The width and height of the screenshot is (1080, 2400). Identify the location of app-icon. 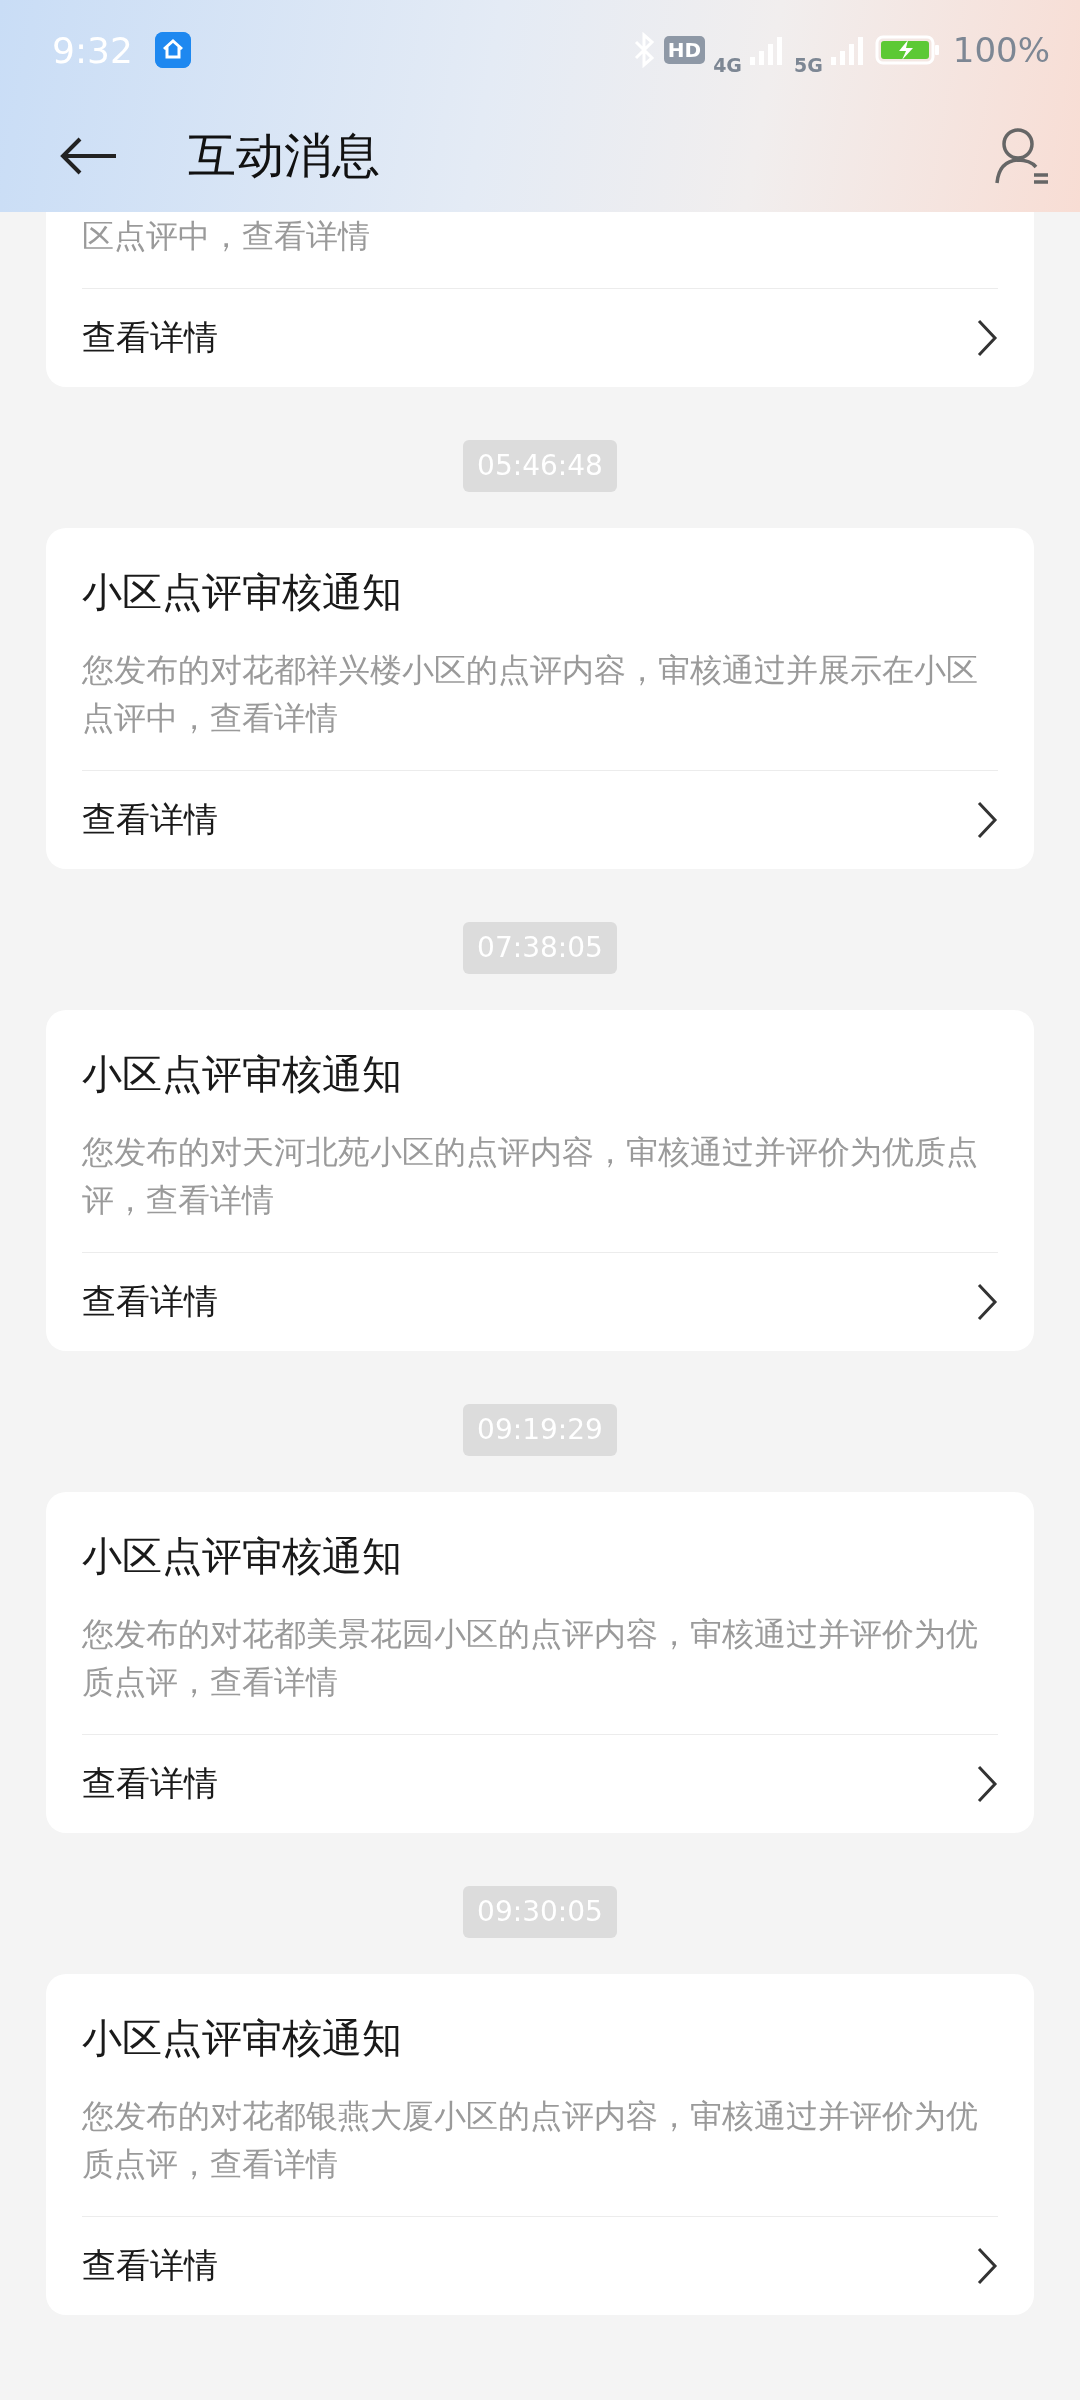
(172, 50).